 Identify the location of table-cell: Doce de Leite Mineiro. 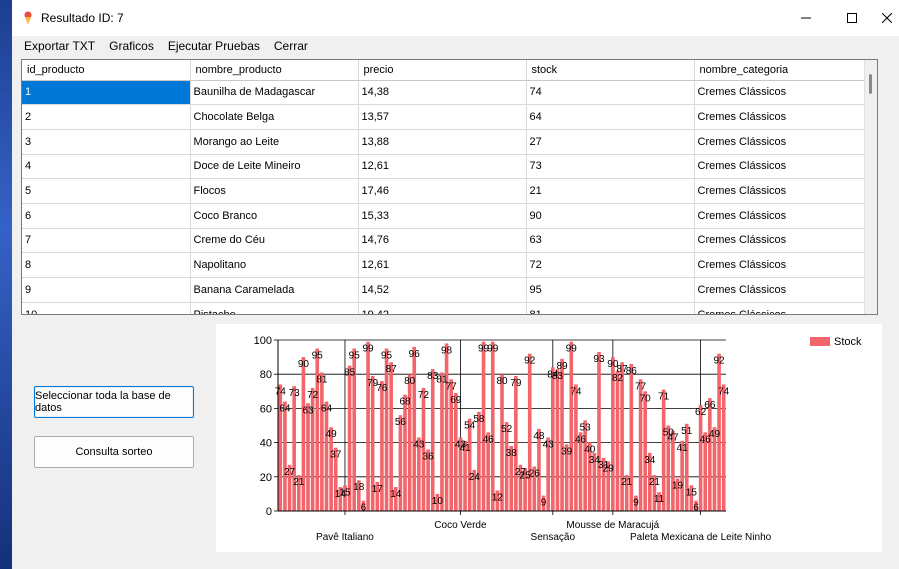
(274, 167).